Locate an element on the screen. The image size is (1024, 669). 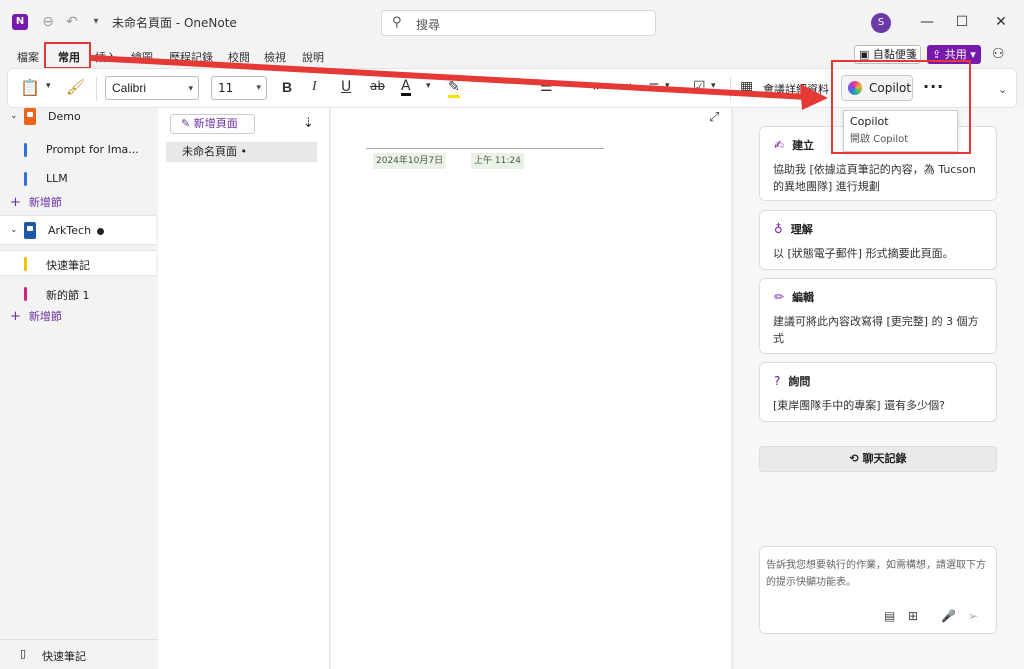
meeting-details-button: 會議詳細資料 is located at coordinates (796, 89).